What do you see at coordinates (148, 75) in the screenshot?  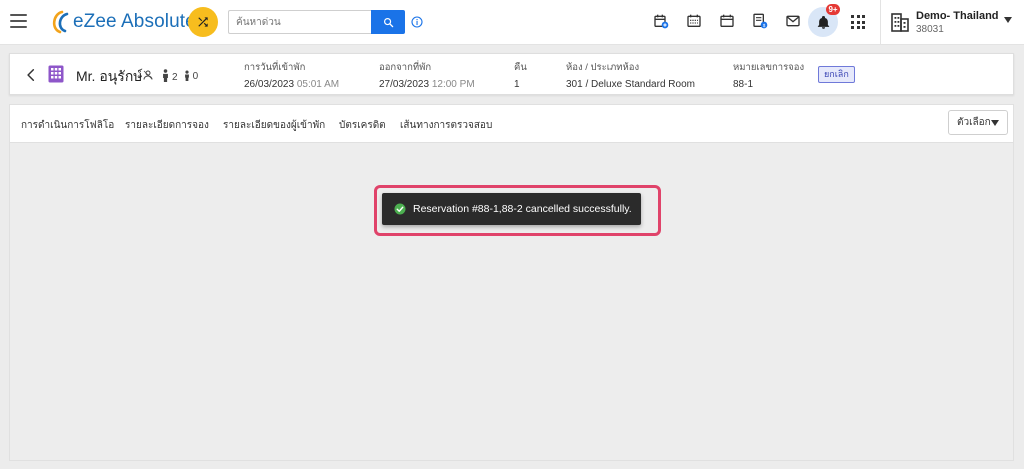 I see `guest-profile-icon` at bounding box center [148, 75].